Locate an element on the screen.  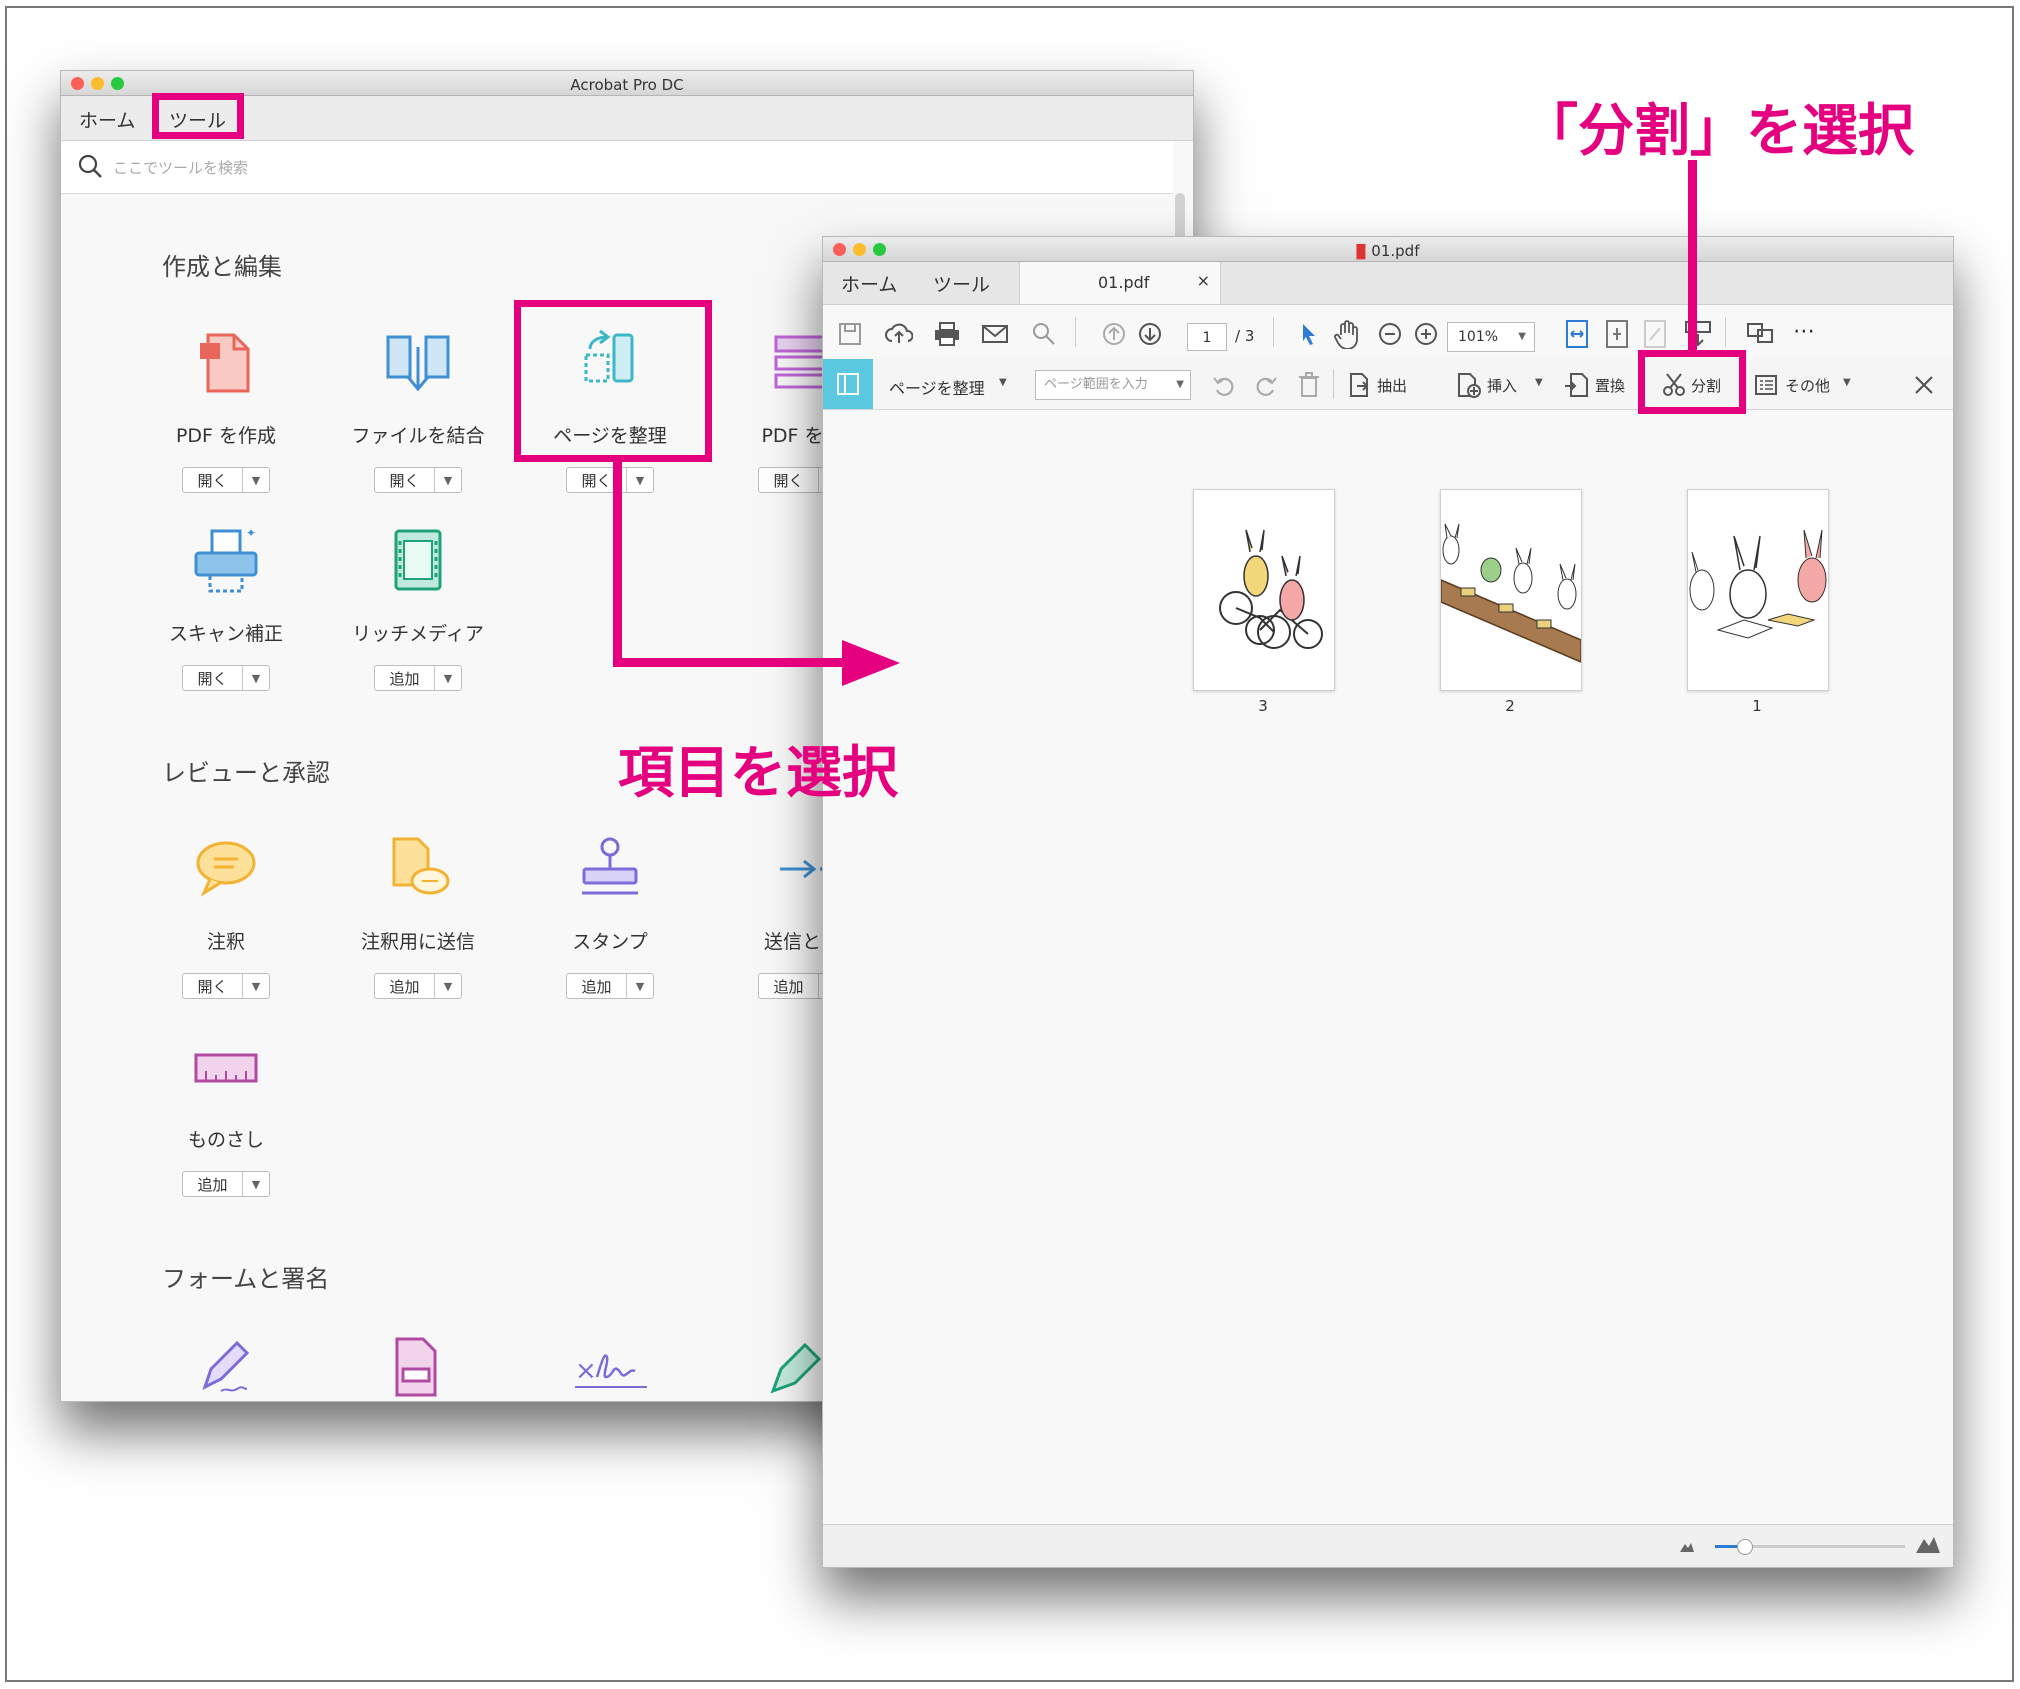
page-total: / 3 is located at coordinates (1245, 336).